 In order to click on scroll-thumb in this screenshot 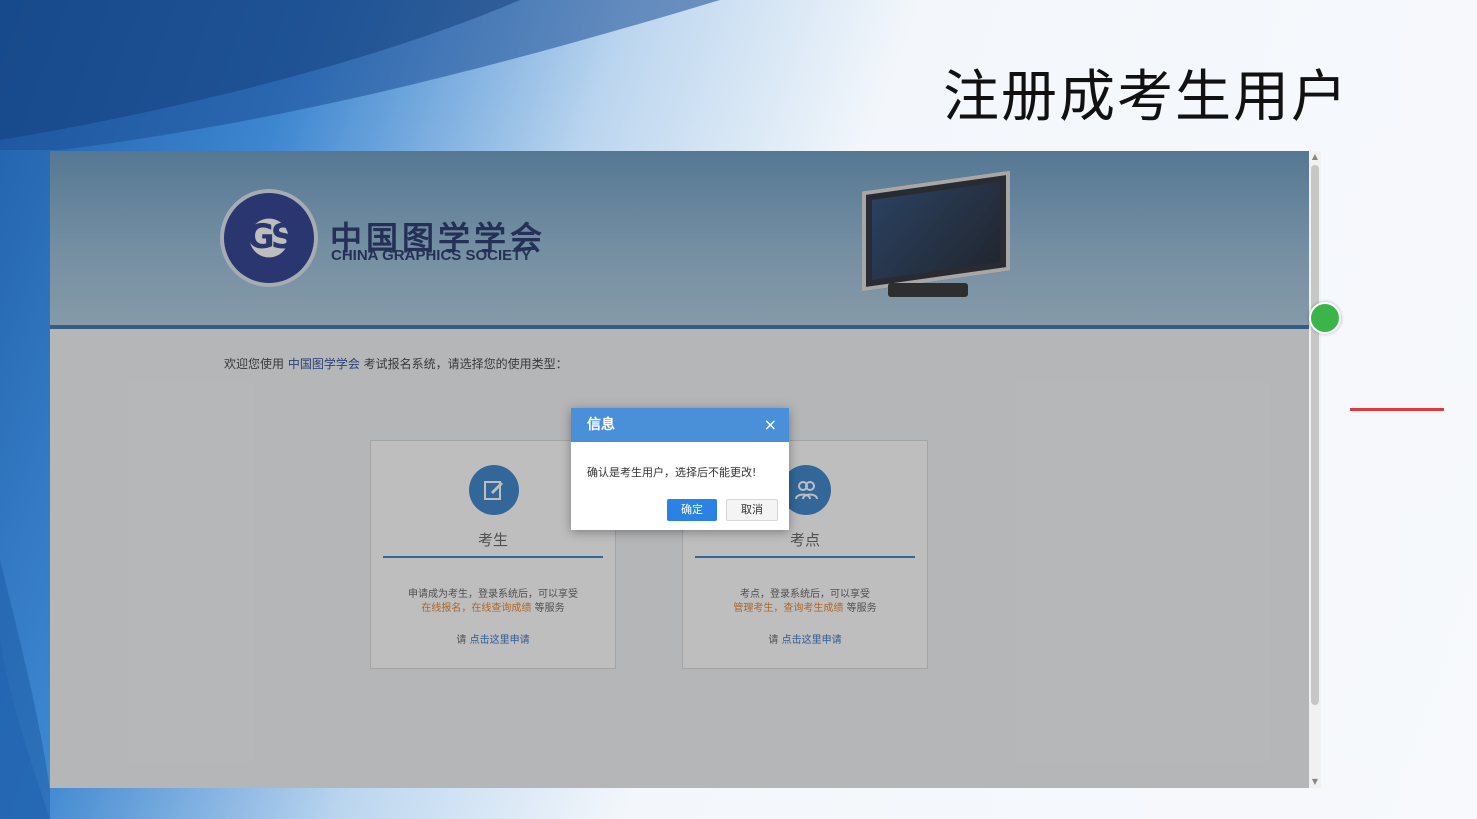, I will do `click(1315, 435)`.